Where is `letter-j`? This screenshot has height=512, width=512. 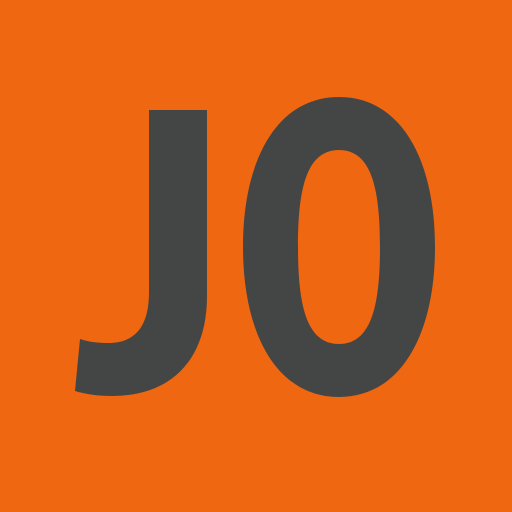
letter-j is located at coordinates (141, 253).